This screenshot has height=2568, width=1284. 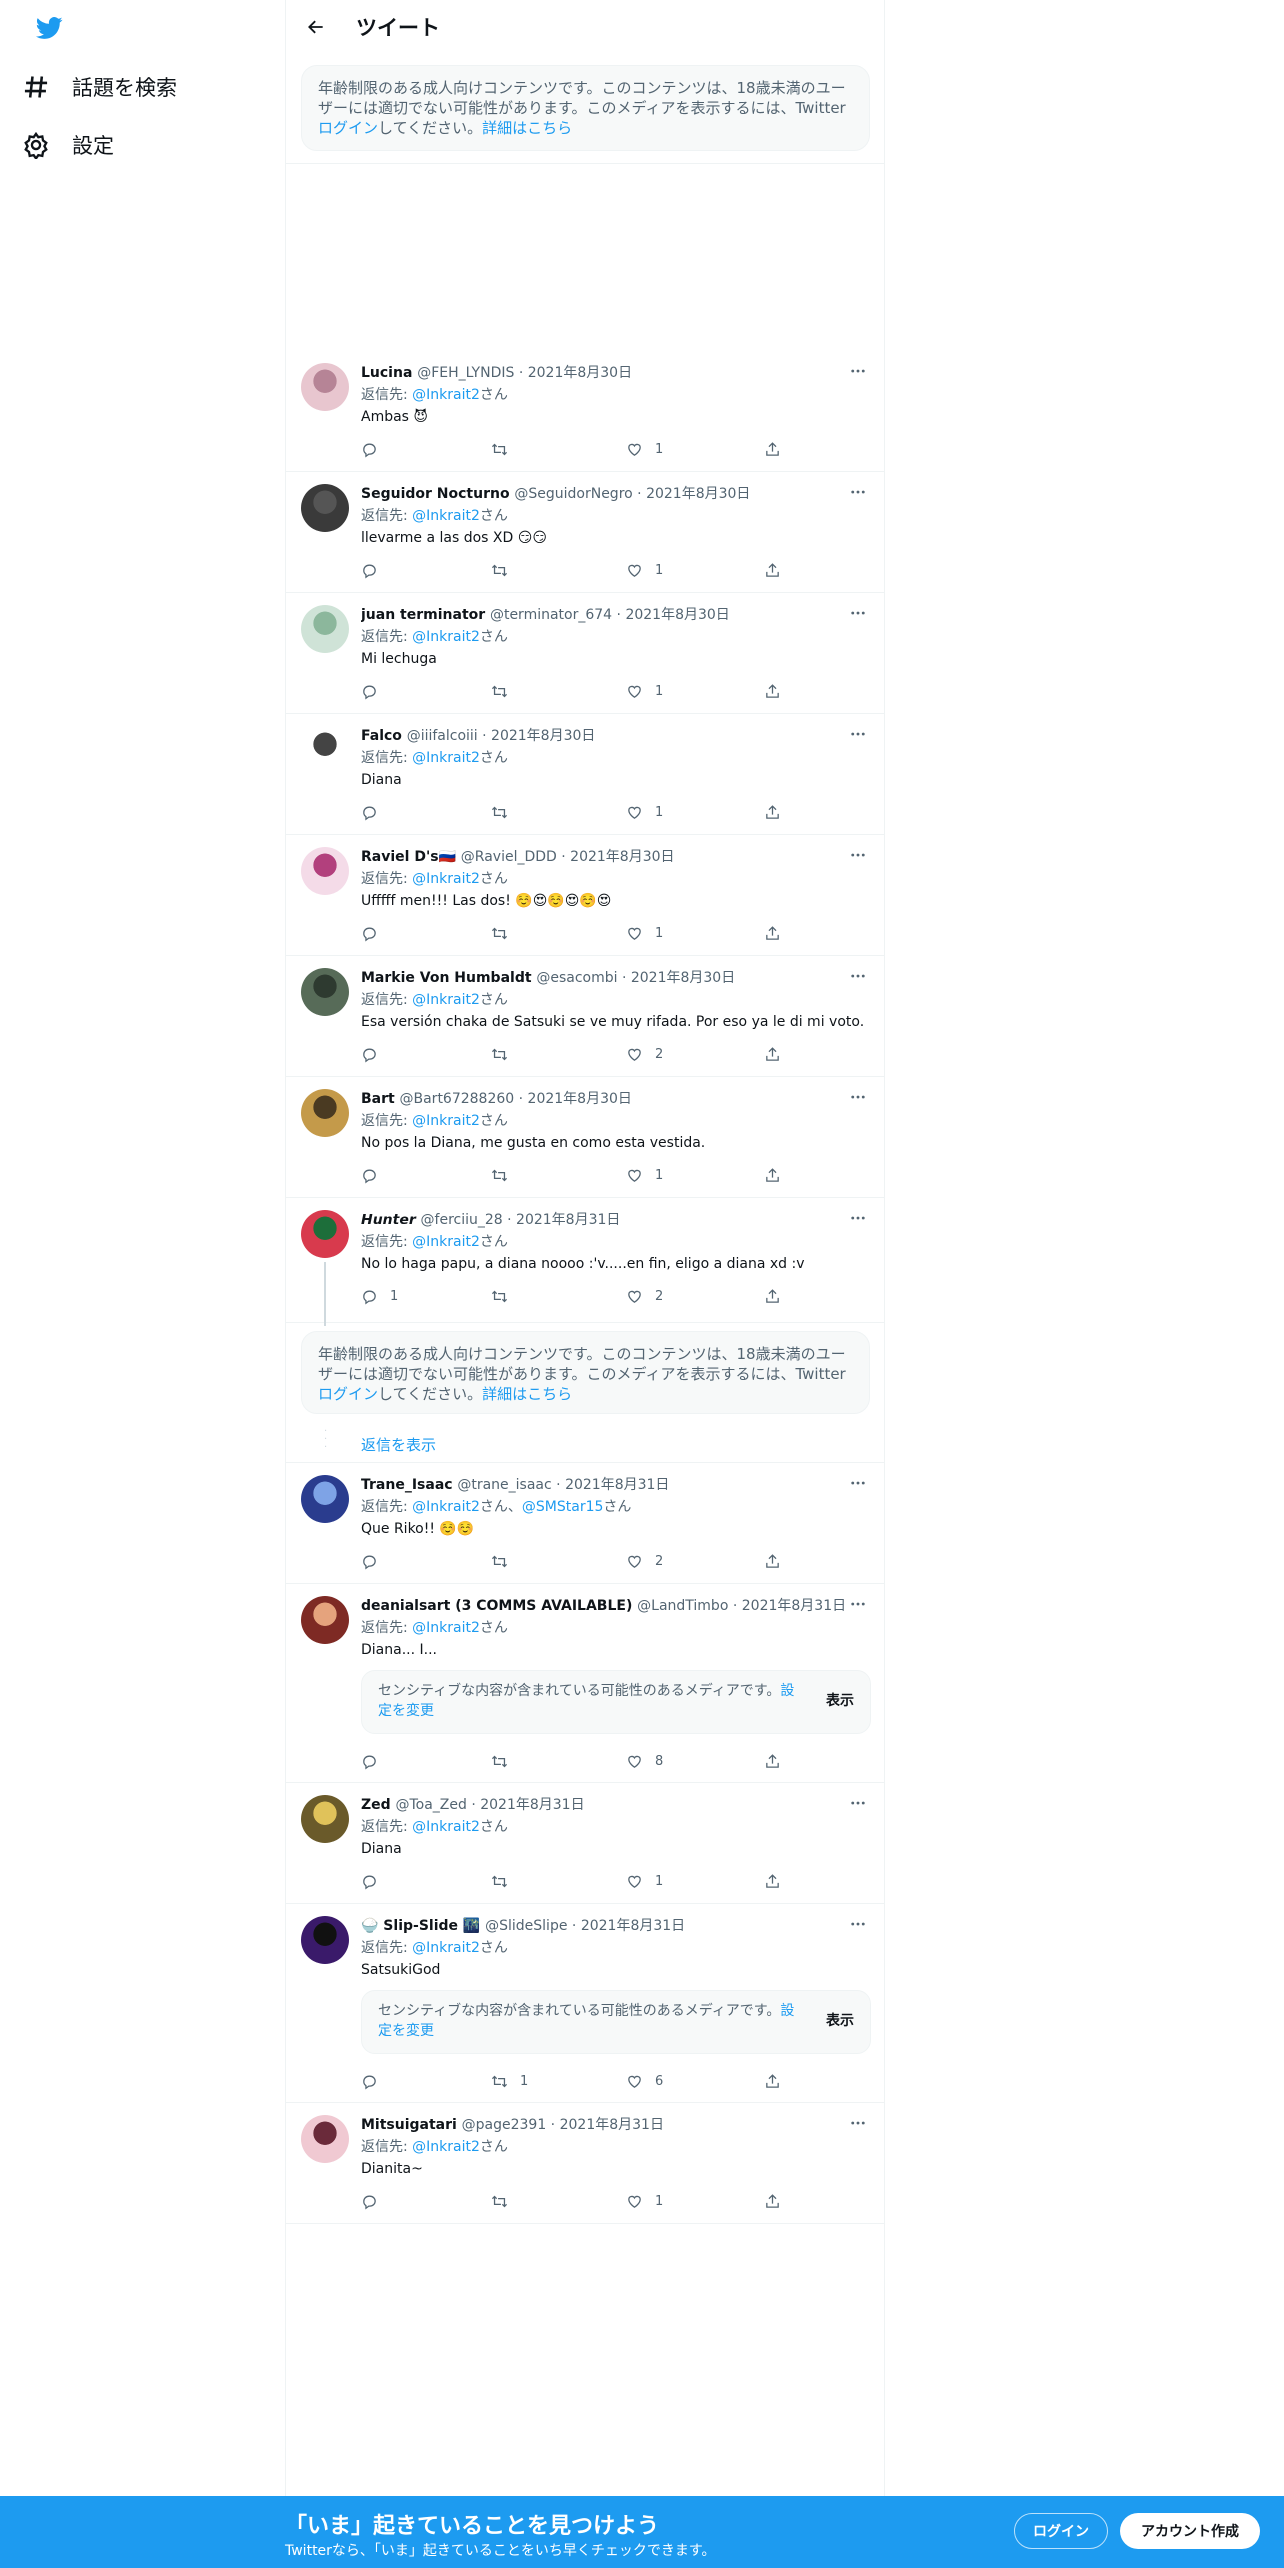 What do you see at coordinates (316, 27) in the screenshot?
I see `back-button` at bounding box center [316, 27].